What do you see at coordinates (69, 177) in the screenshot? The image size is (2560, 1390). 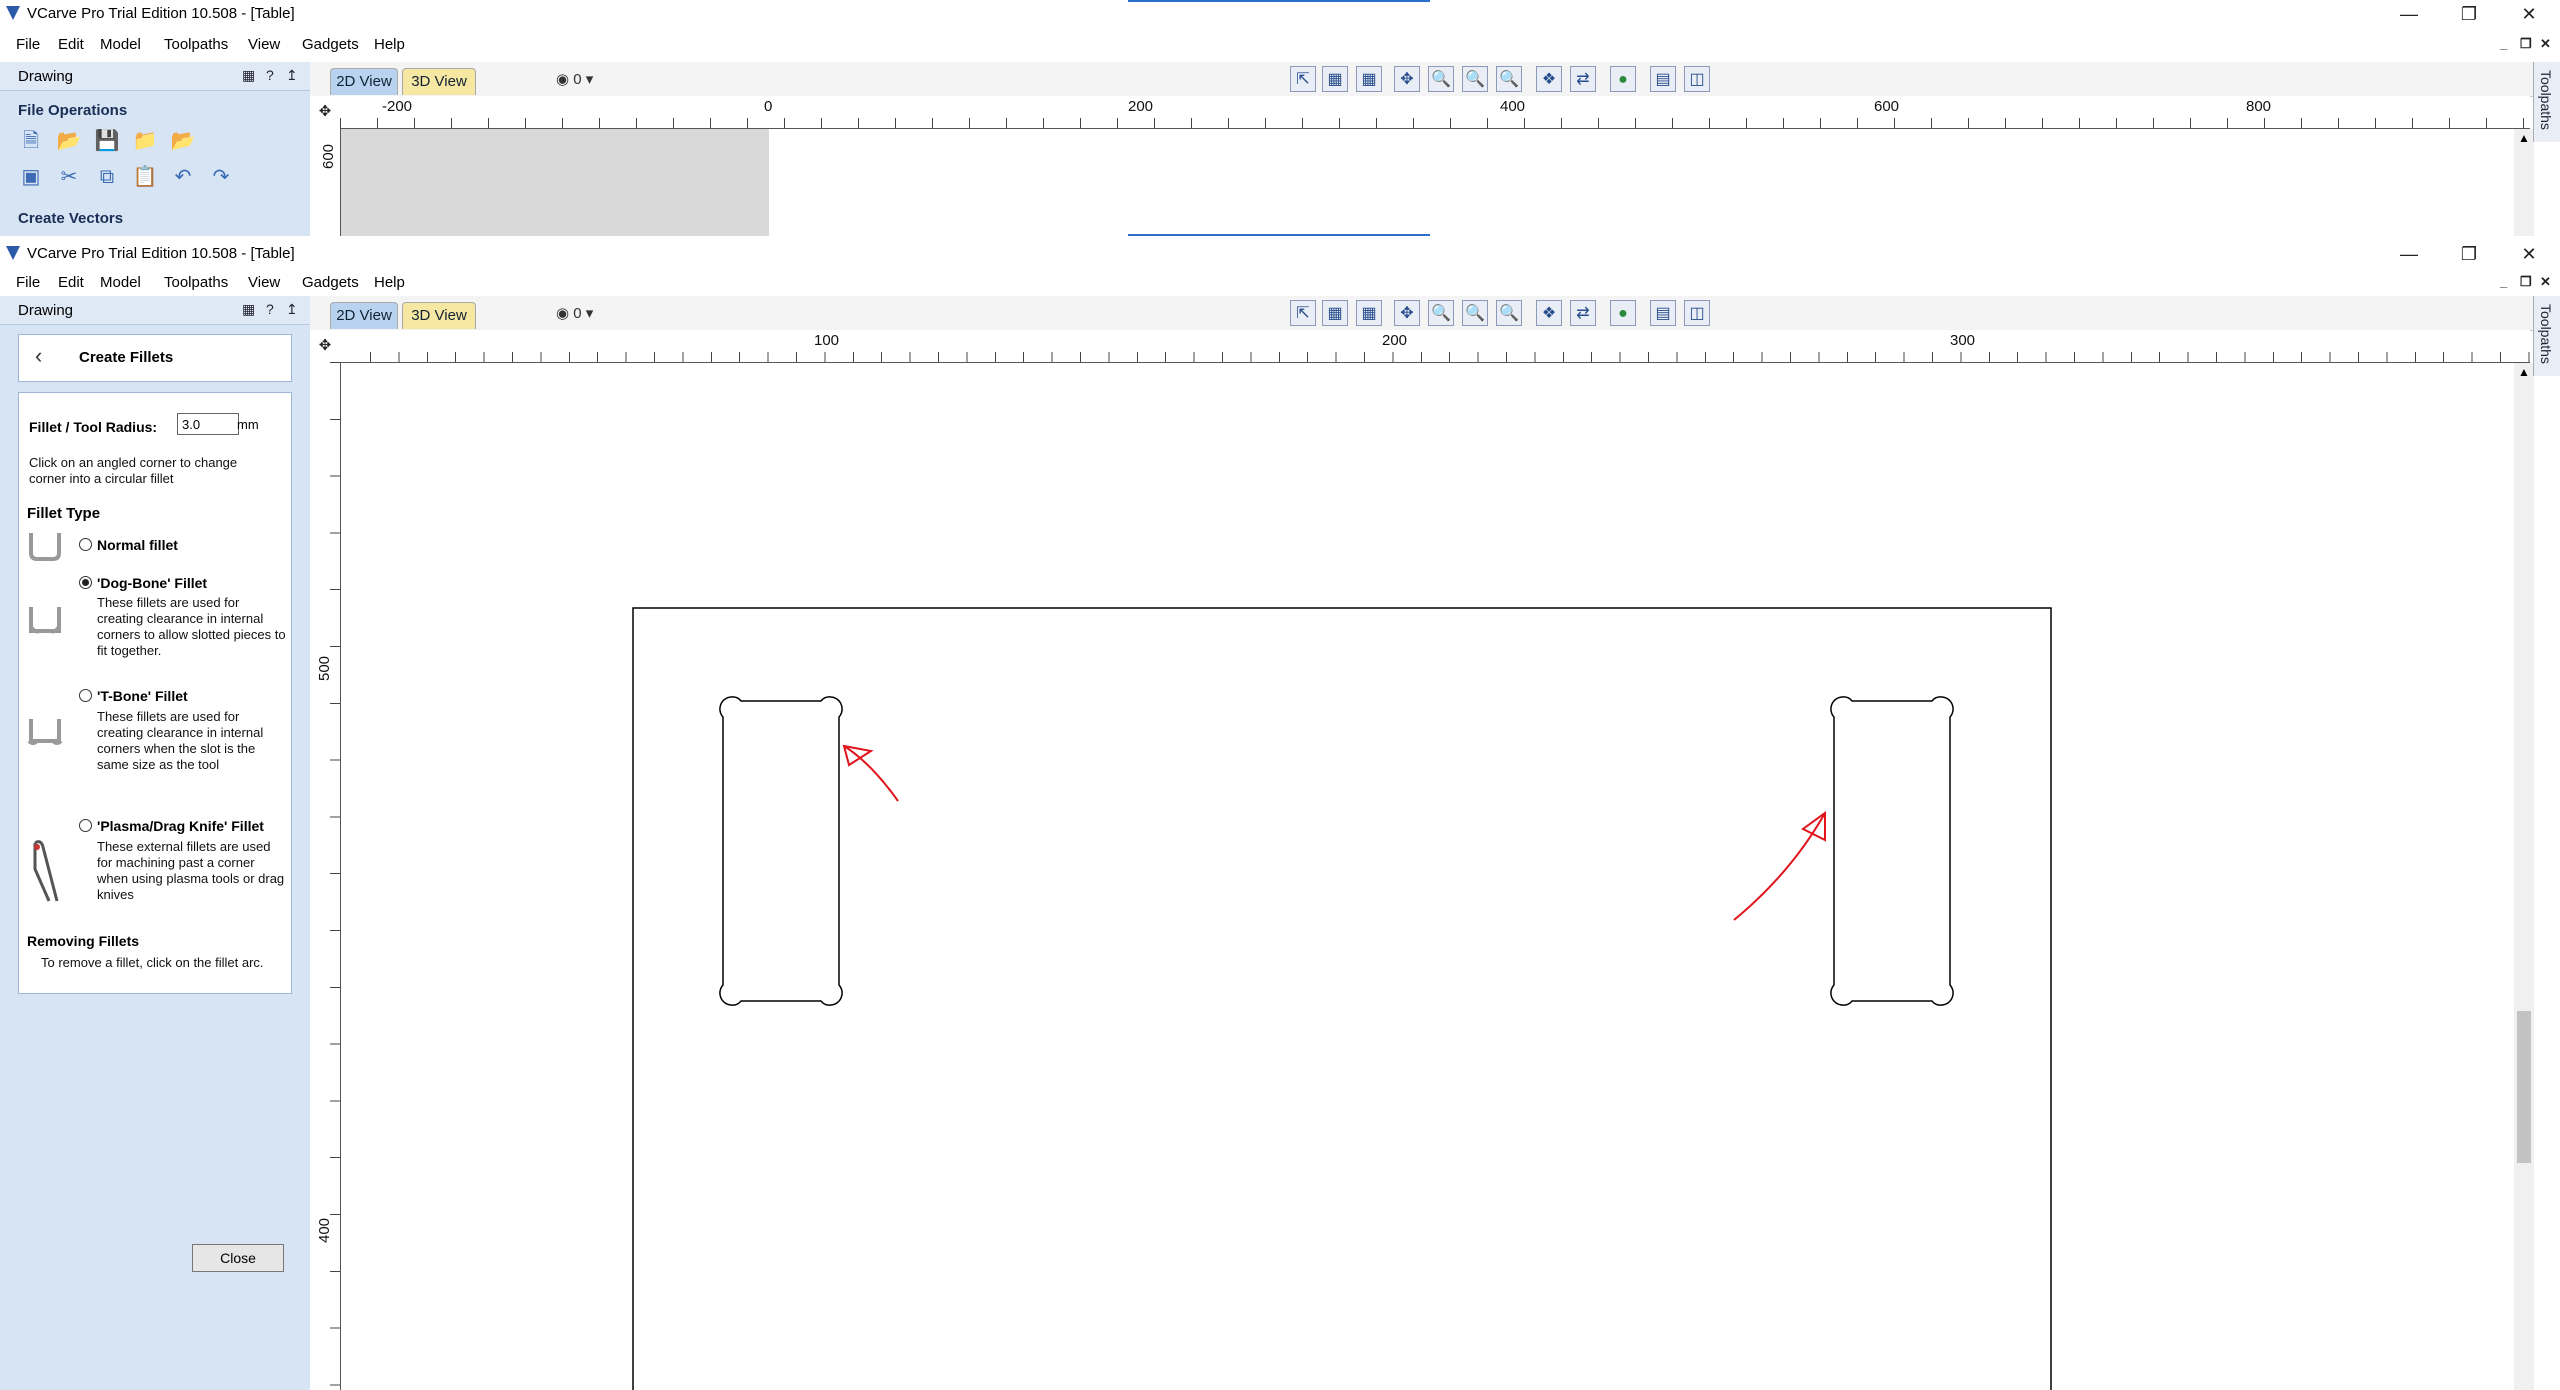 I see `cut-icon: ✂` at bounding box center [69, 177].